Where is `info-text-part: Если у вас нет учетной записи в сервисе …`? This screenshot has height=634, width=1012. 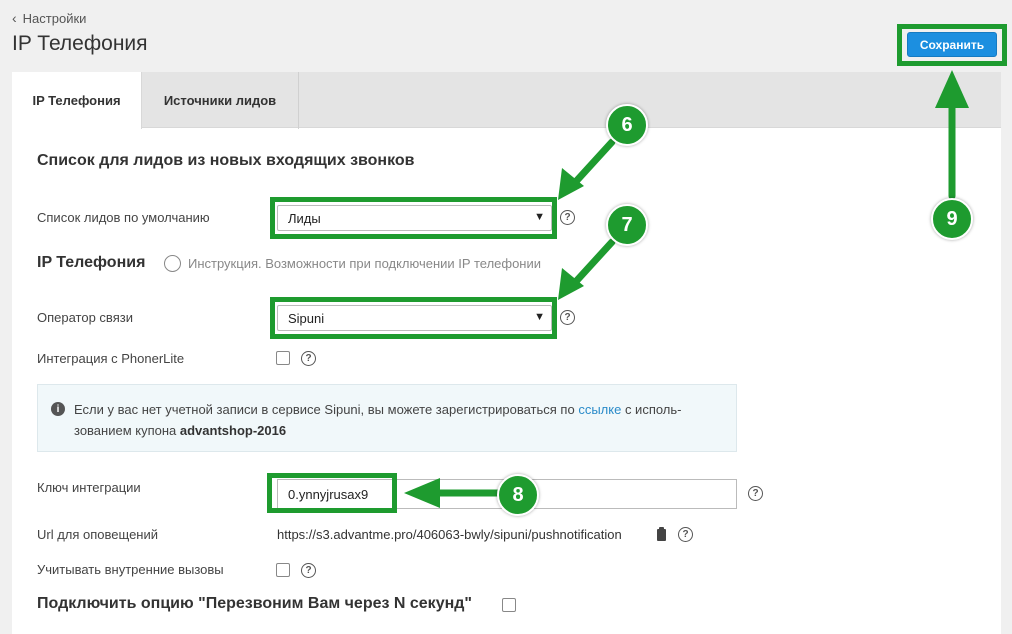
info-text-part: Если у вас нет учетной записи в сервисе … is located at coordinates (326, 409).